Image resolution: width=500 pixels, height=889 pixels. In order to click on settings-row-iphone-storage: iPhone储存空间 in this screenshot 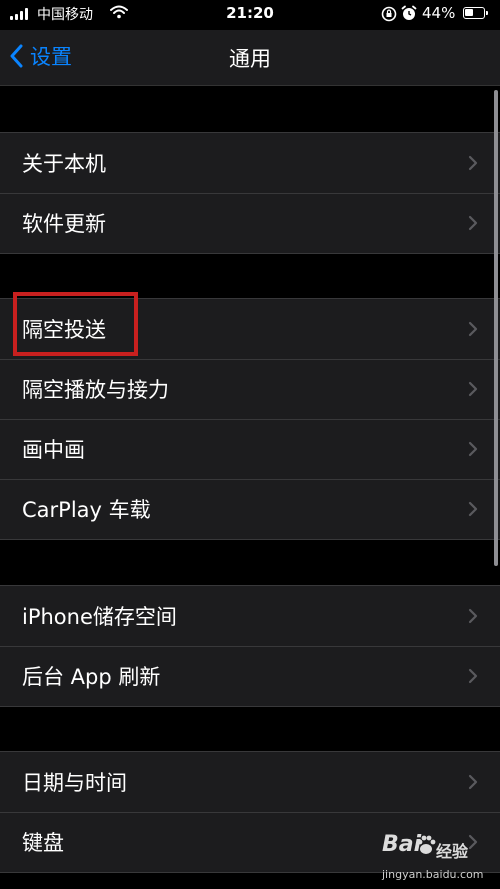, I will do `click(250, 616)`.